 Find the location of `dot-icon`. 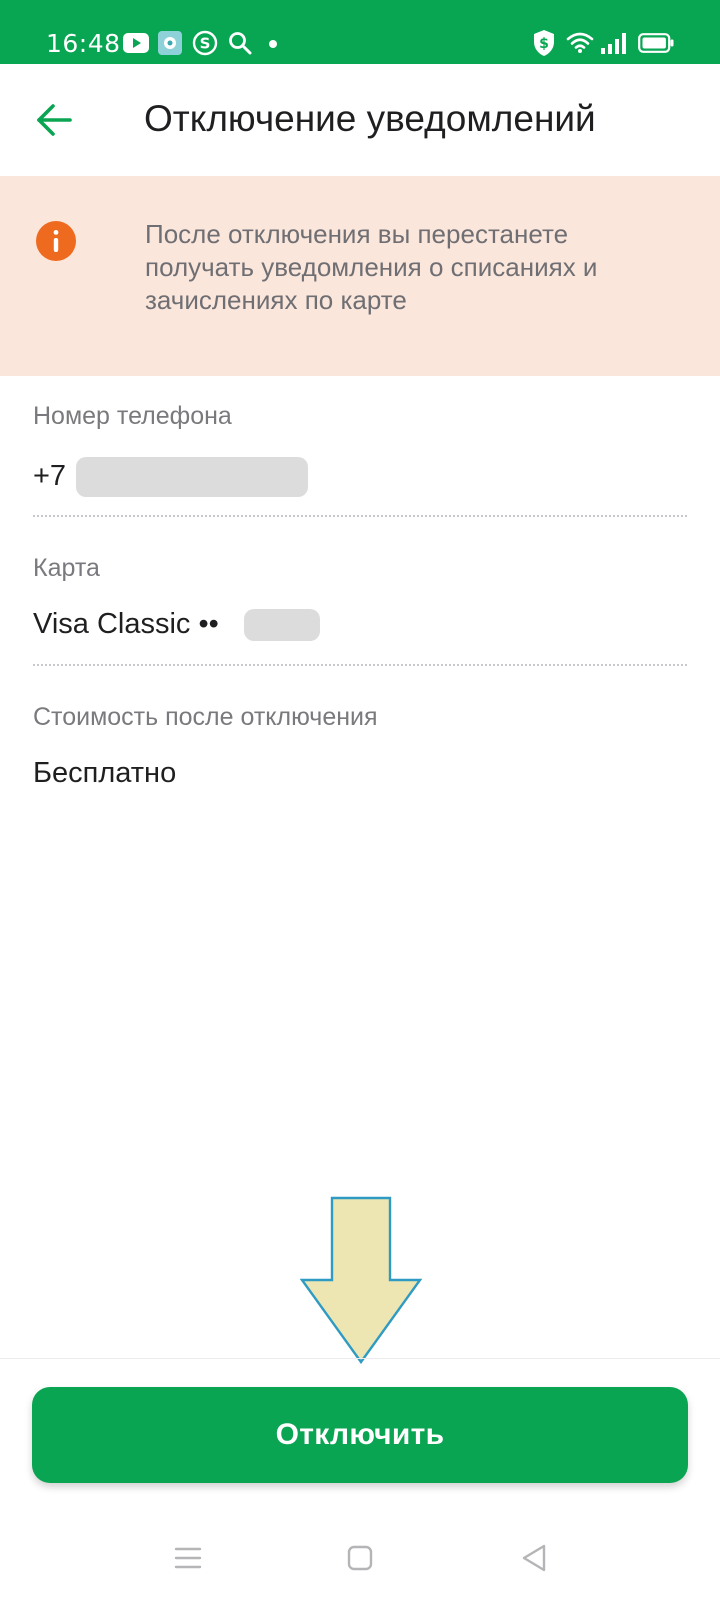

dot-icon is located at coordinates (273, 44).